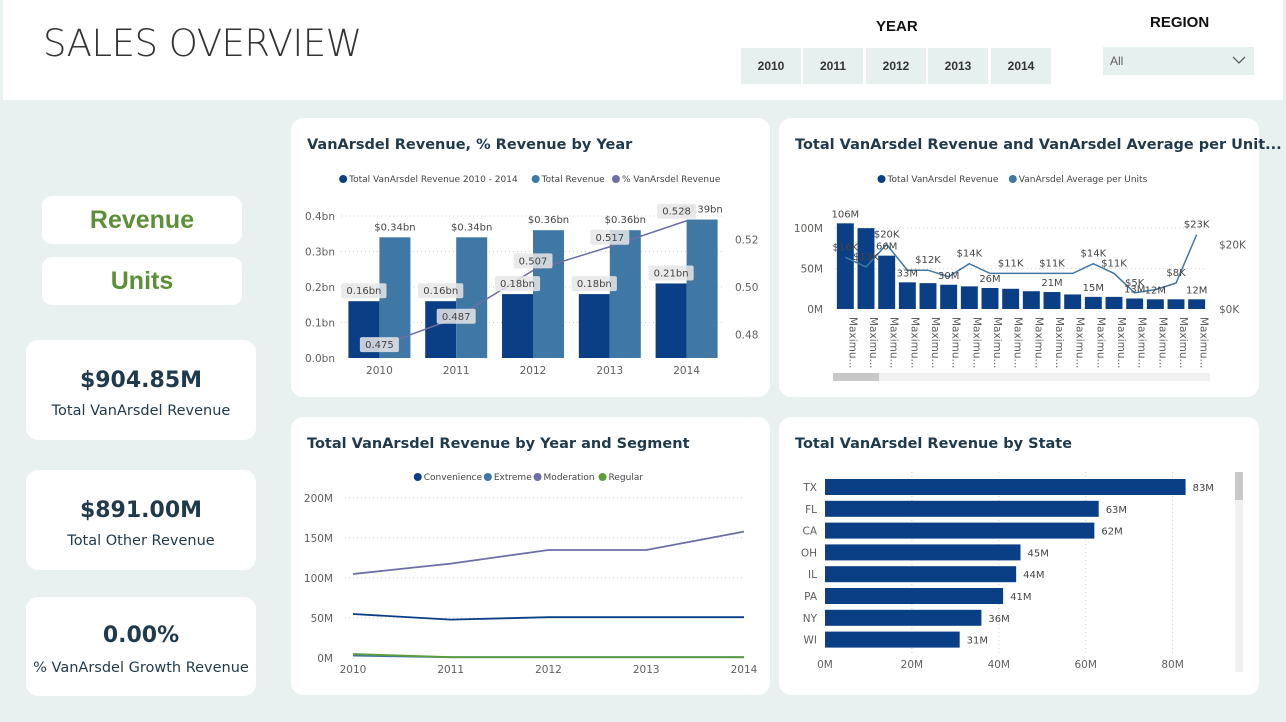 The image size is (1286, 722). Describe the element at coordinates (809, 532) in the screenshot. I see `y-tick-label: CA` at that location.